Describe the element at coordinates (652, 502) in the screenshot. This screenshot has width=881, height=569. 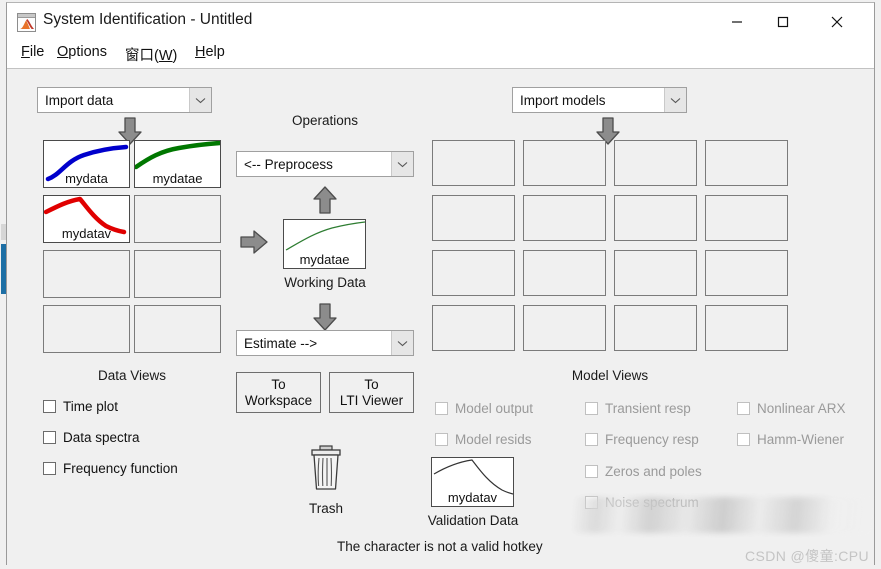
I see `checkbox-label: Noise spectrum` at that location.